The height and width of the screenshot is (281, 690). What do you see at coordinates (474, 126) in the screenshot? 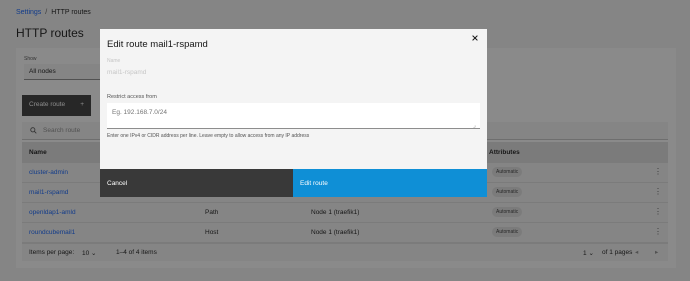
I see `resize-handle-icon: ⌟` at bounding box center [474, 126].